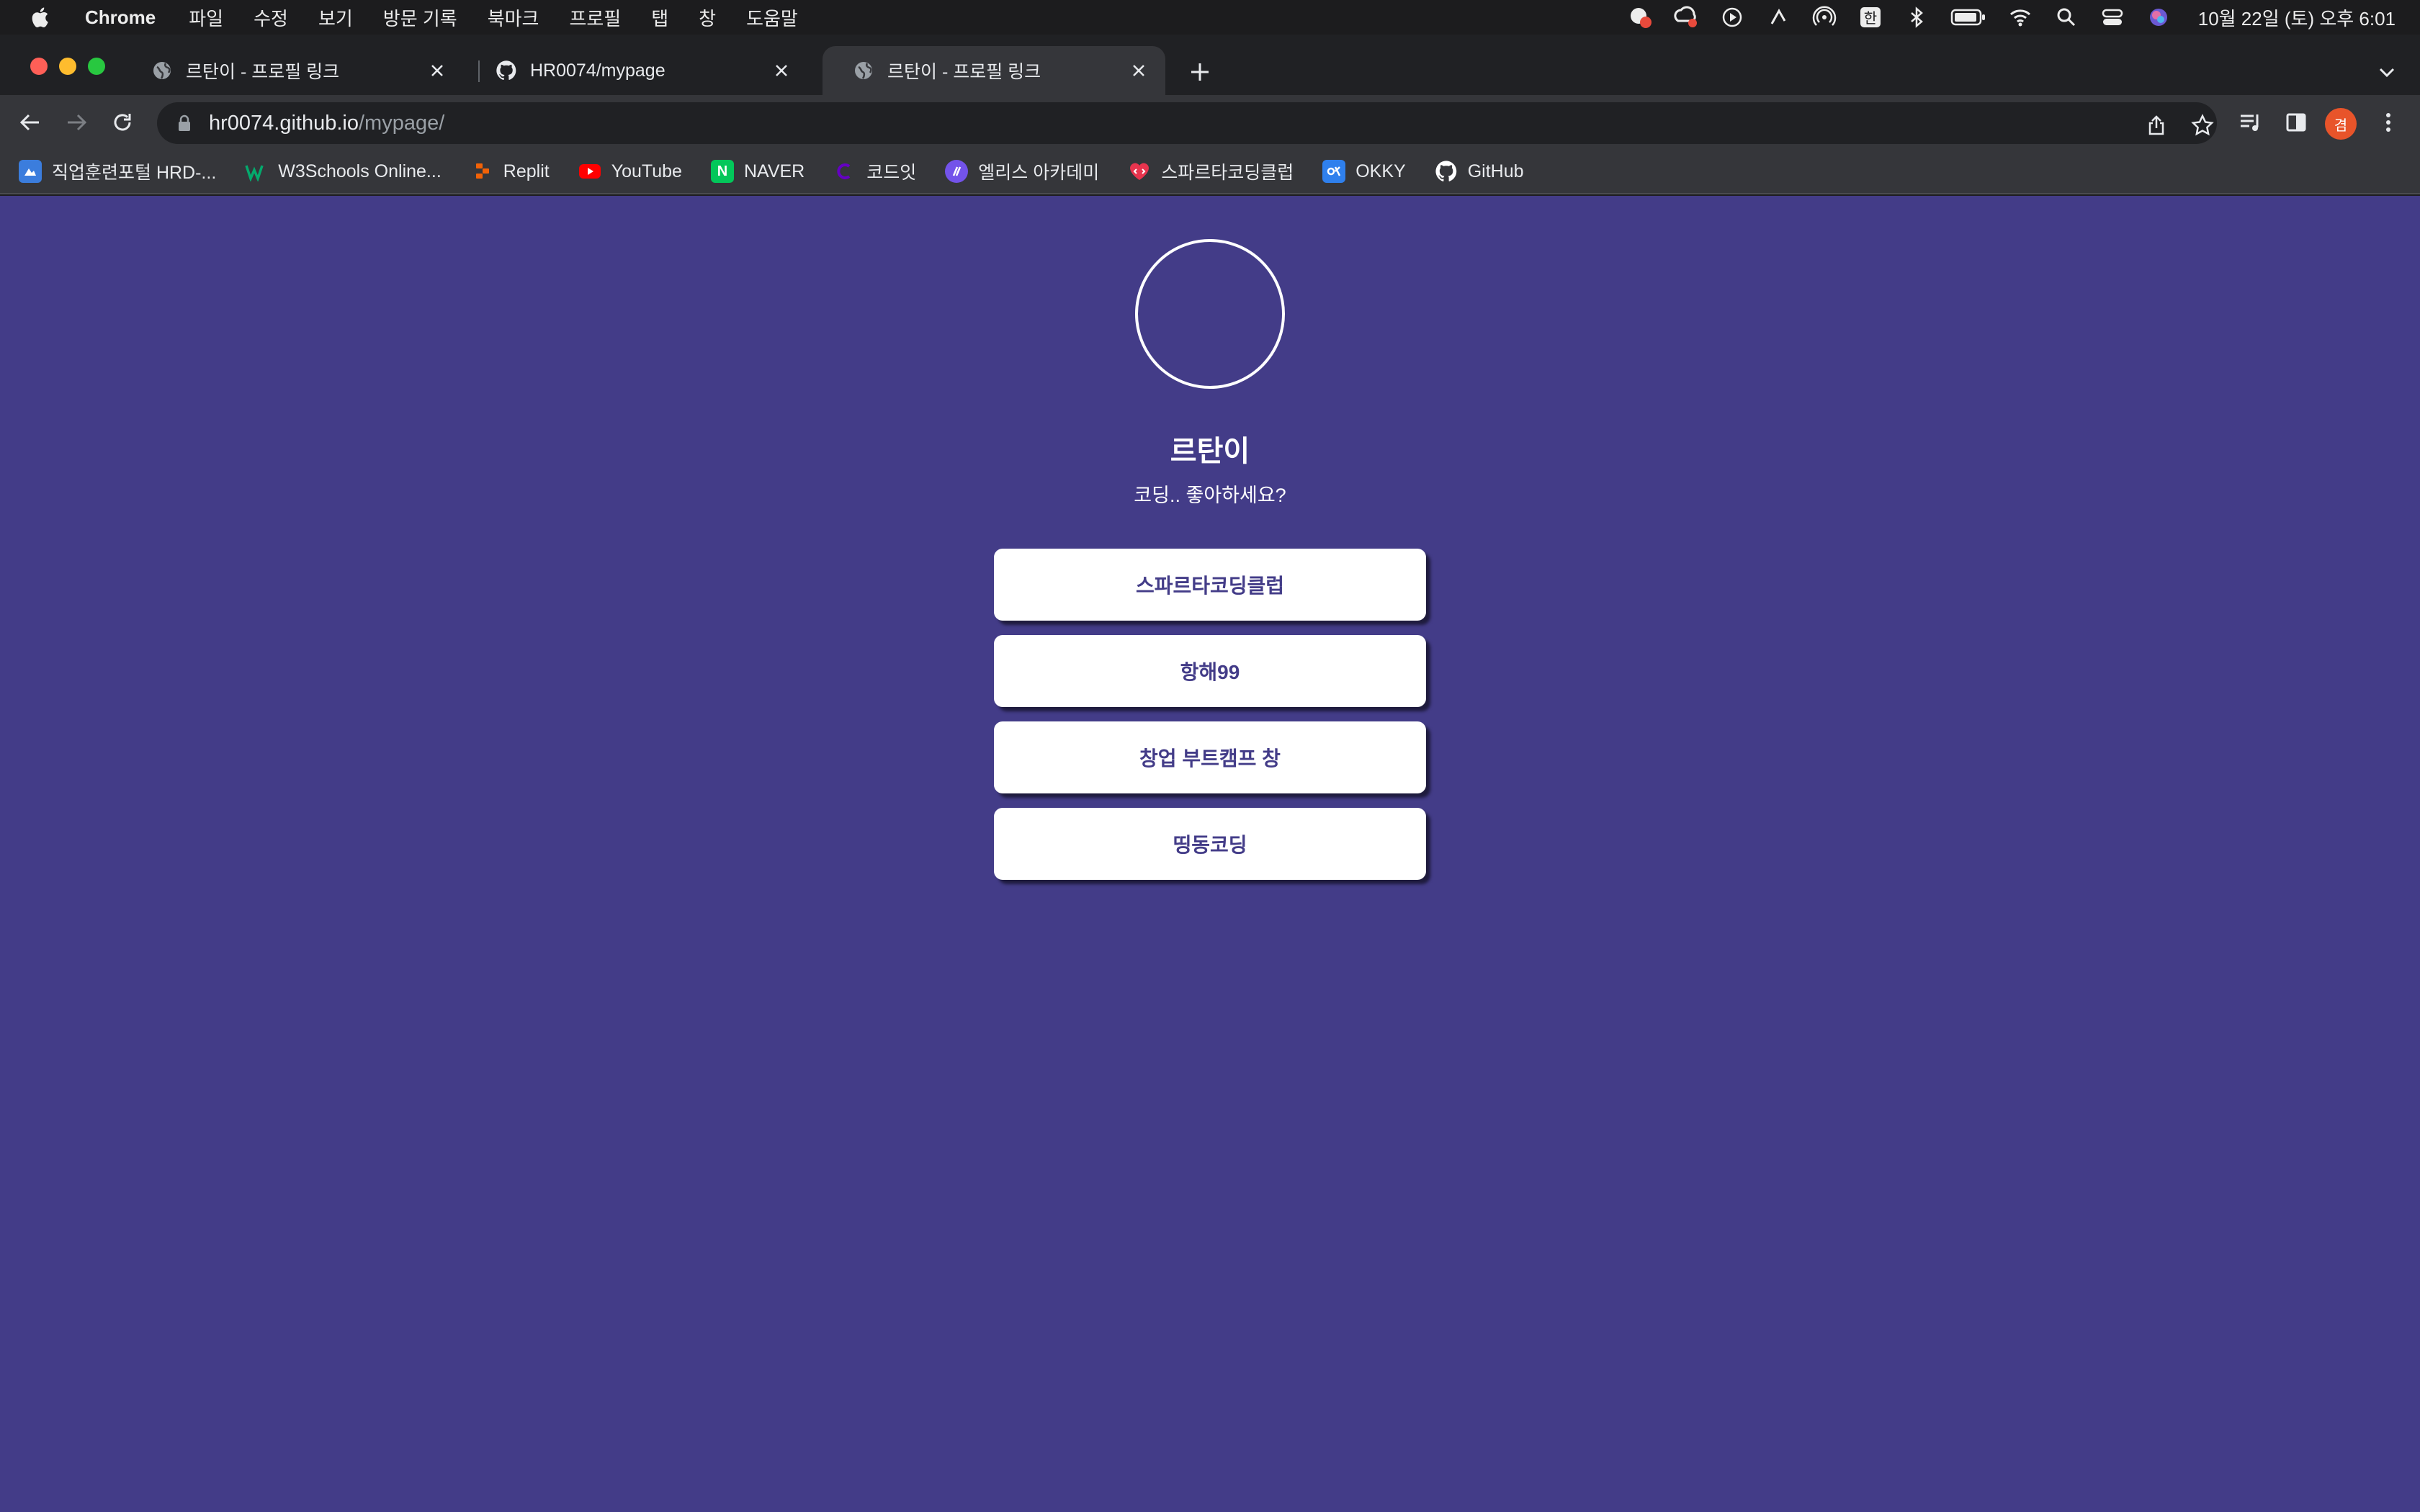 This screenshot has height=1512, width=2420. I want to click on menu-history: 방문 기록, so click(420, 17).